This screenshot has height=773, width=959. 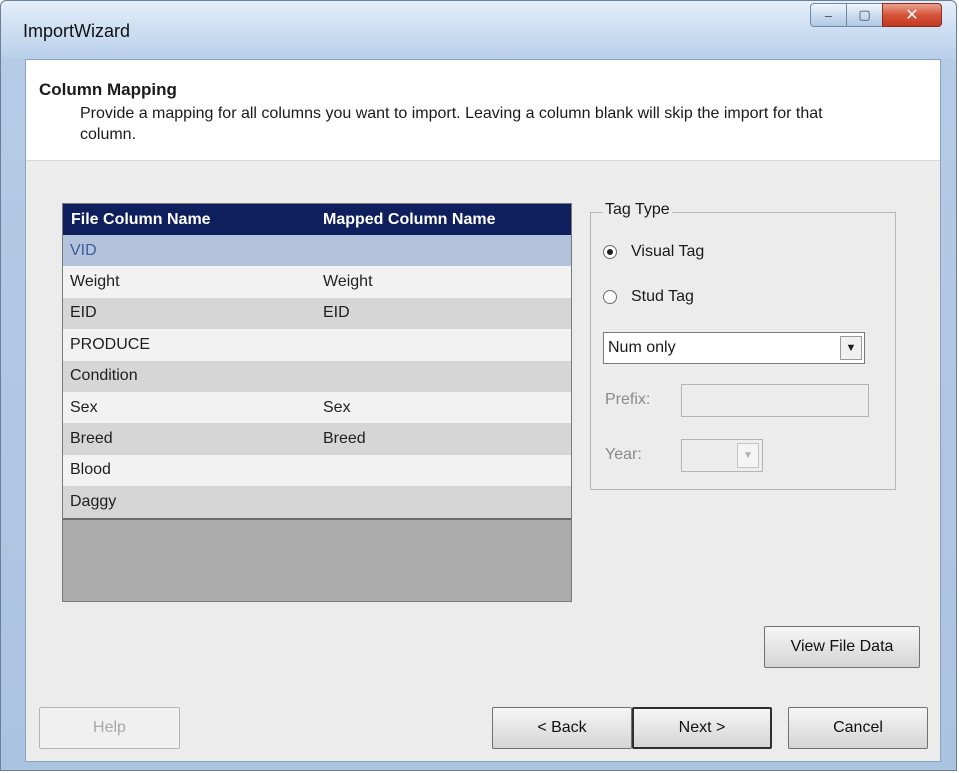 I want to click on mapped-column-cell: Sex, so click(x=334, y=408).